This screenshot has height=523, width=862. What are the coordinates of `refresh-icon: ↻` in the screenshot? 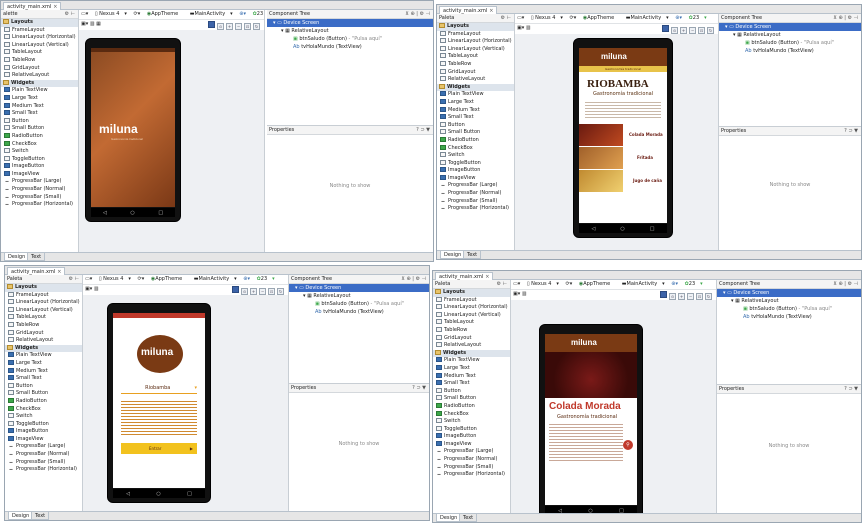 It's located at (710, 30).